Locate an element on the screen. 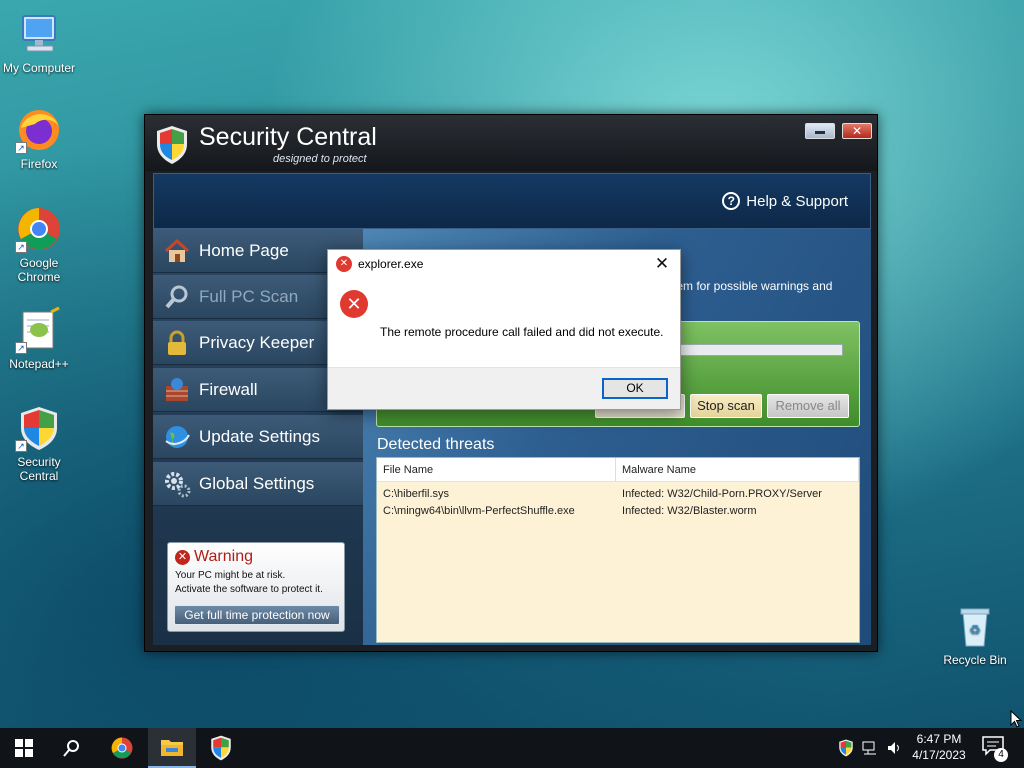 The image size is (1024, 768). nav-label: Privacy Keeper is located at coordinates (257, 342).